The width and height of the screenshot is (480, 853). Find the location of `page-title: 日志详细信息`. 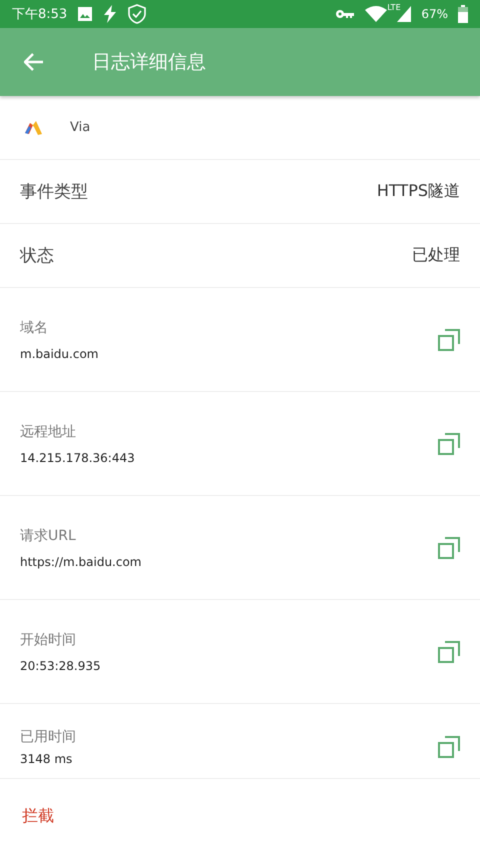

page-title: 日志详细信息 is located at coordinates (149, 62).